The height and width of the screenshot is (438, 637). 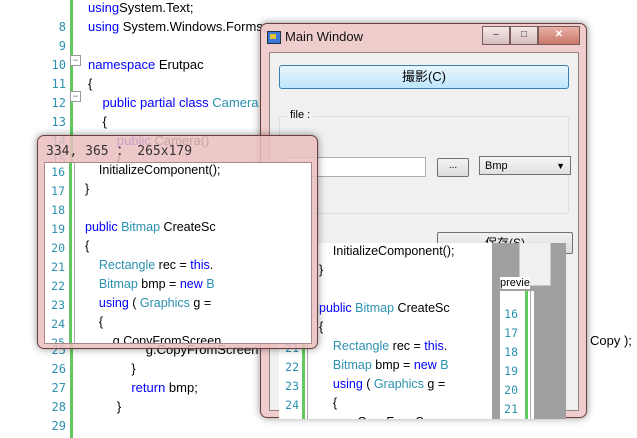 What do you see at coordinates (58, 84) in the screenshot?
I see `line-number: 11` at bounding box center [58, 84].